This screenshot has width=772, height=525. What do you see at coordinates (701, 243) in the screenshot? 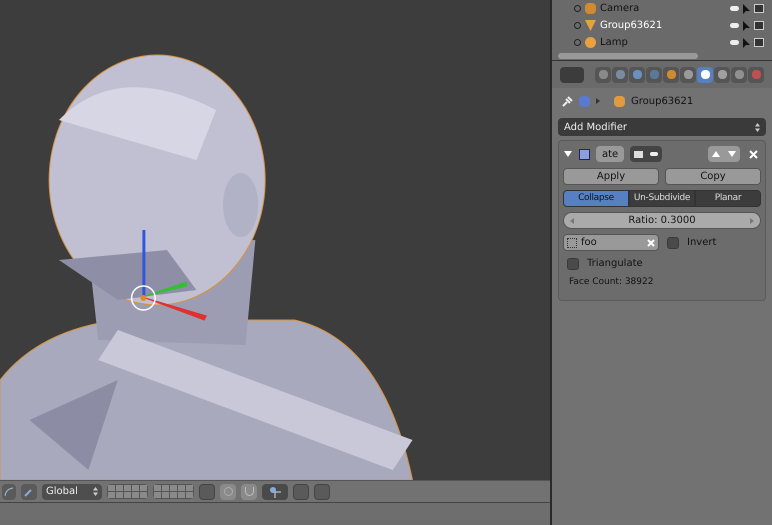
I see `invert-label: Invert` at bounding box center [701, 243].